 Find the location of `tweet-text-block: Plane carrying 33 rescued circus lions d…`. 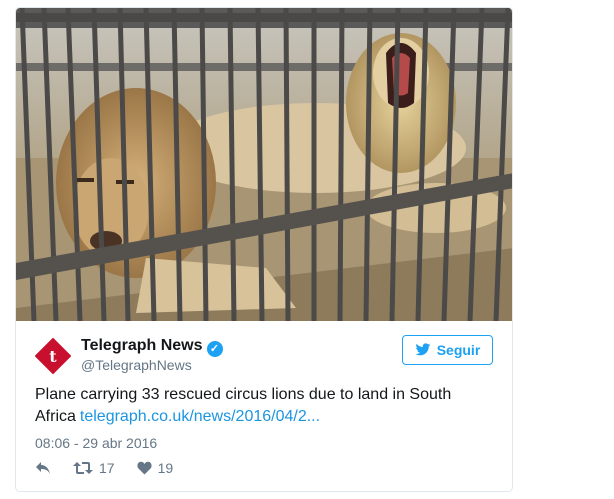

tweet-text-block: Plane carrying 33 rescued circus lions d… is located at coordinates (265, 406).